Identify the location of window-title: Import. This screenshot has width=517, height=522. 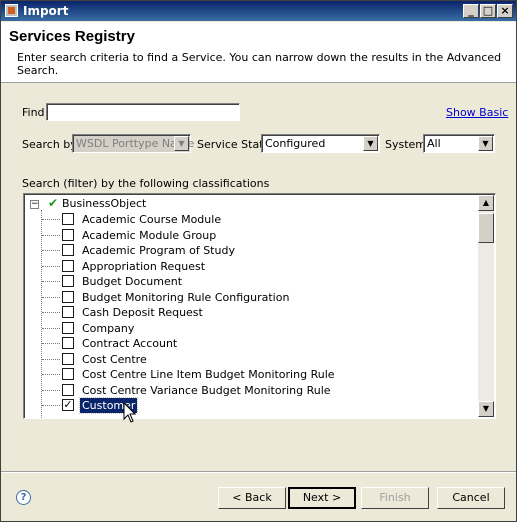
(46, 11).